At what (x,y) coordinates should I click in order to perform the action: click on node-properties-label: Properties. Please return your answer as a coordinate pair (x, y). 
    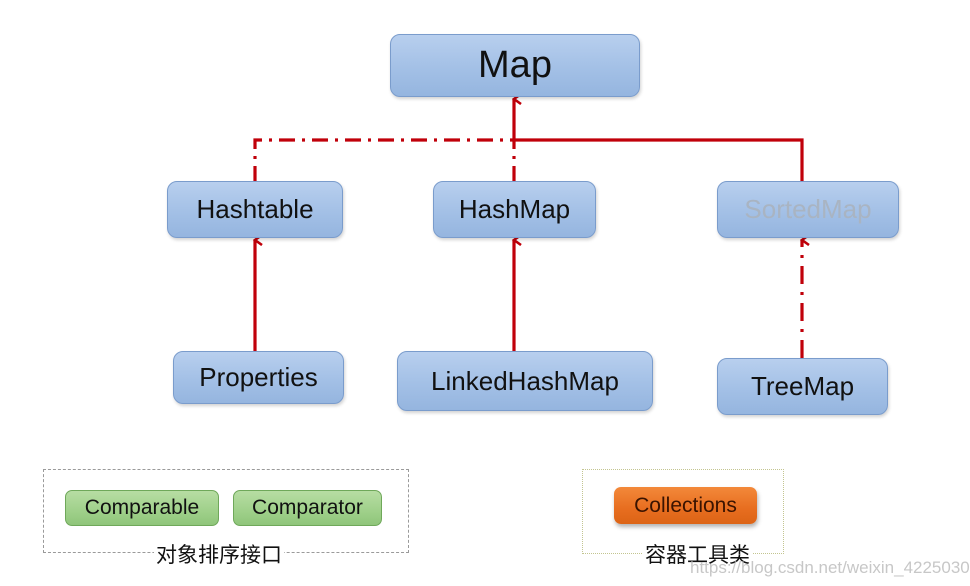
    Looking at the image, I should click on (258, 377).